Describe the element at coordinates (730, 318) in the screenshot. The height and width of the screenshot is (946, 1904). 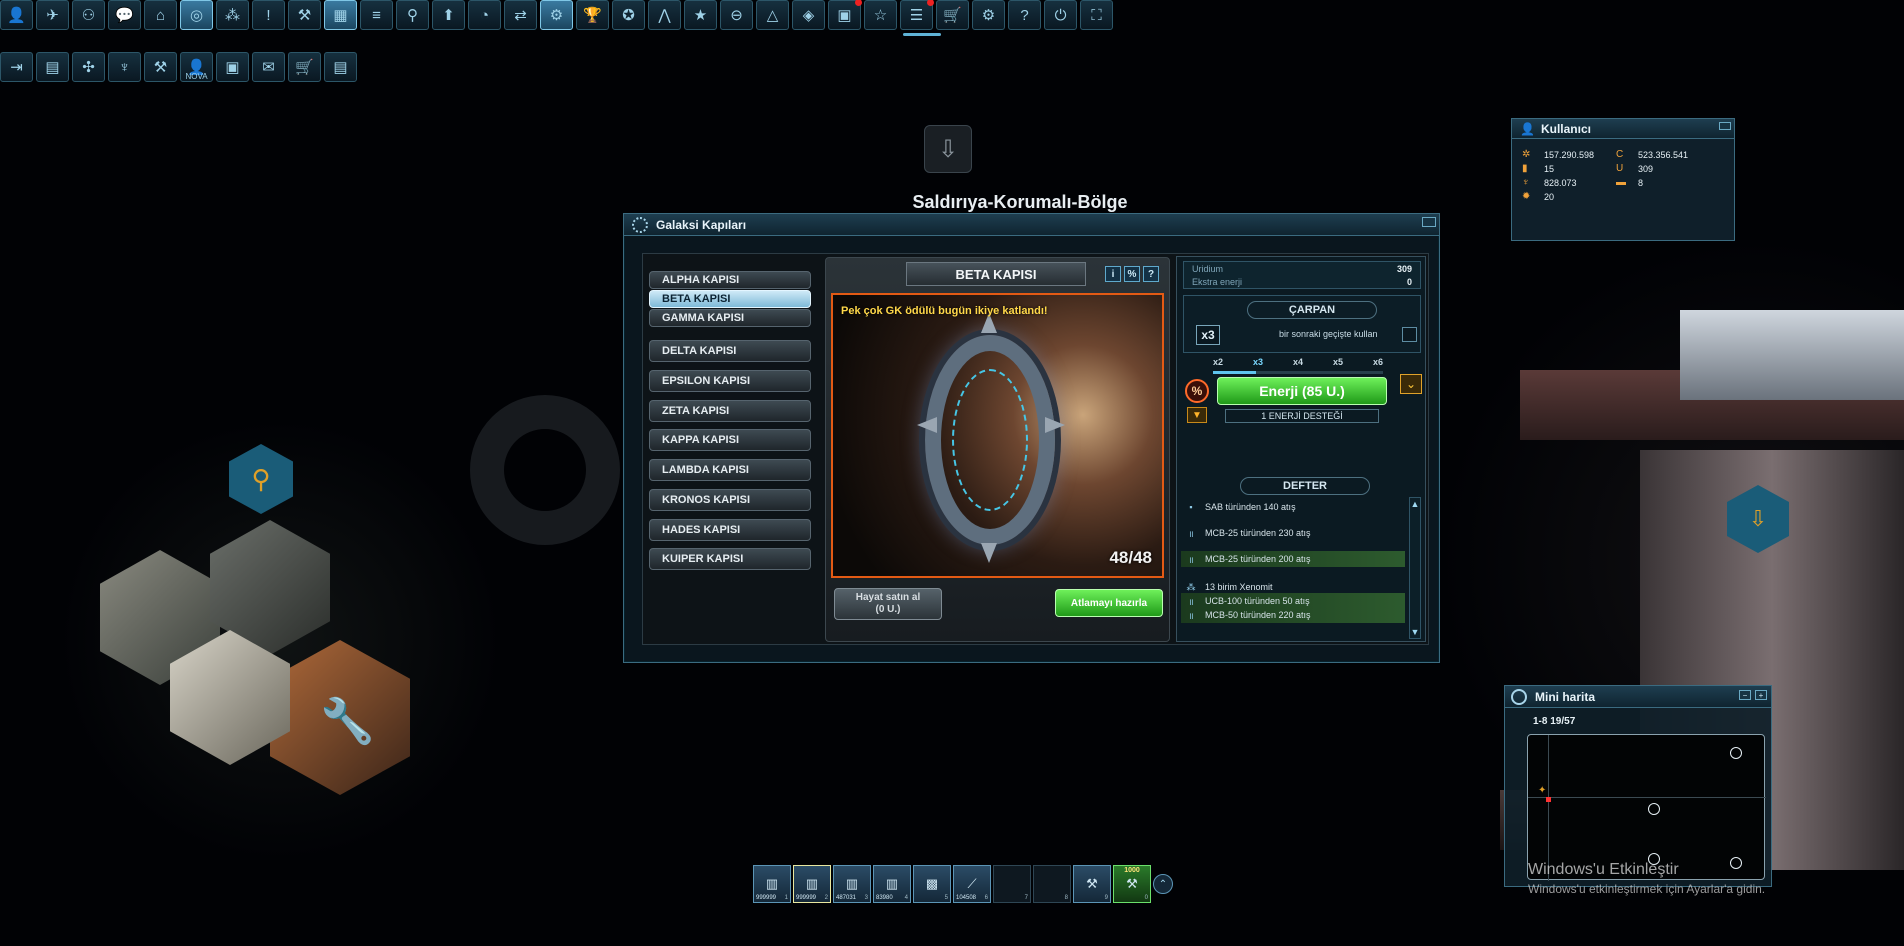
I see `gate-item: GAMMA KAPISI` at that location.